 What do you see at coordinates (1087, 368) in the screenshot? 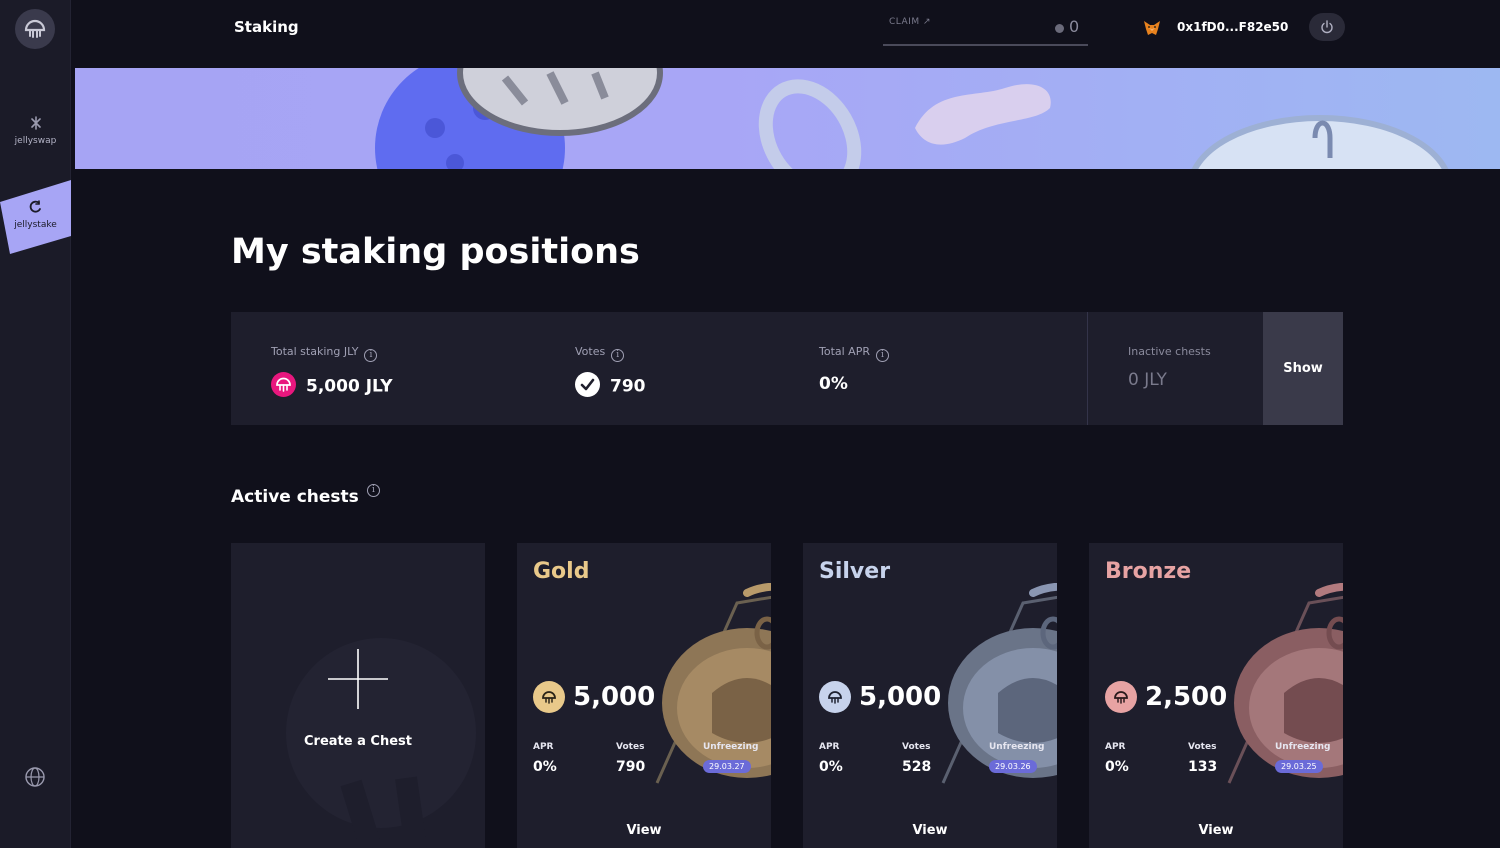
I see `divider` at bounding box center [1087, 368].